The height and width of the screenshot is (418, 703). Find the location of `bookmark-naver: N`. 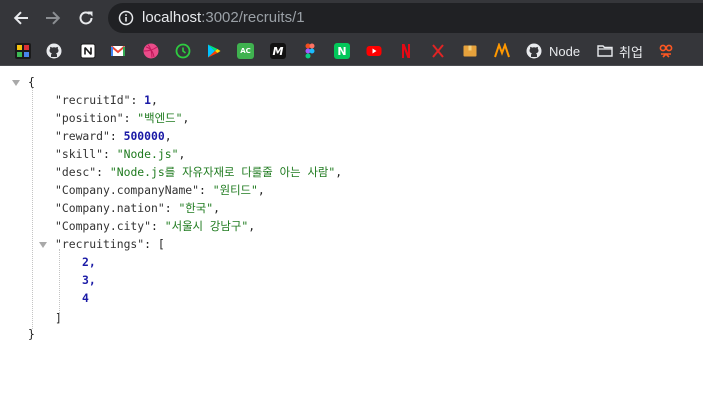

bookmark-naver: N is located at coordinates (342, 51).